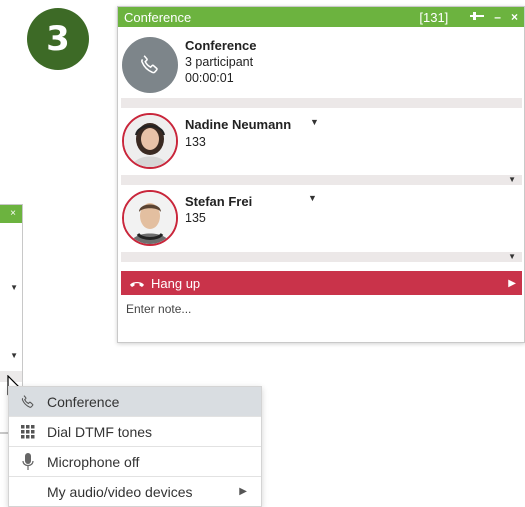 This screenshot has width=525, height=507. What do you see at coordinates (321, 283) in the screenshot?
I see `hang-up-button: Hang up ▶` at bounding box center [321, 283].